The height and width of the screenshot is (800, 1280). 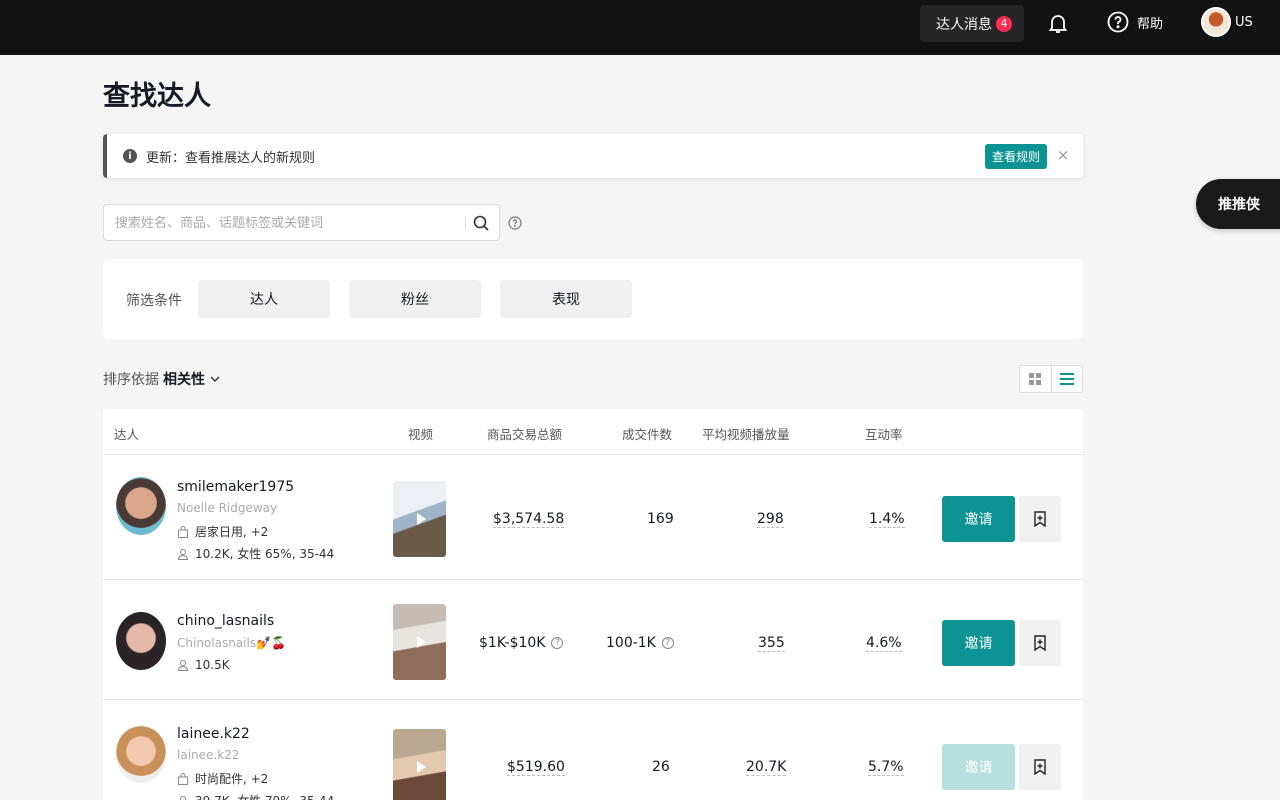 I want to click on creator-category: 时尚配件, +2, so click(x=222, y=778).